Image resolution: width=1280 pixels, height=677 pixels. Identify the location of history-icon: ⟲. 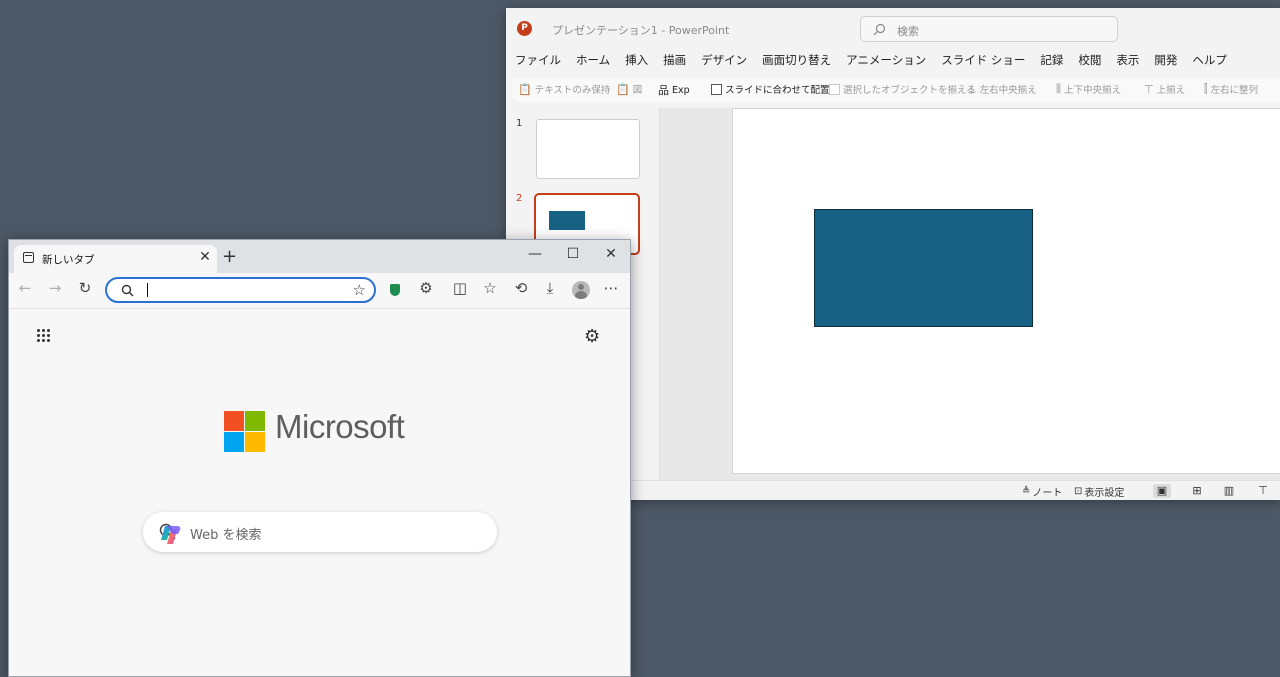
(521, 288).